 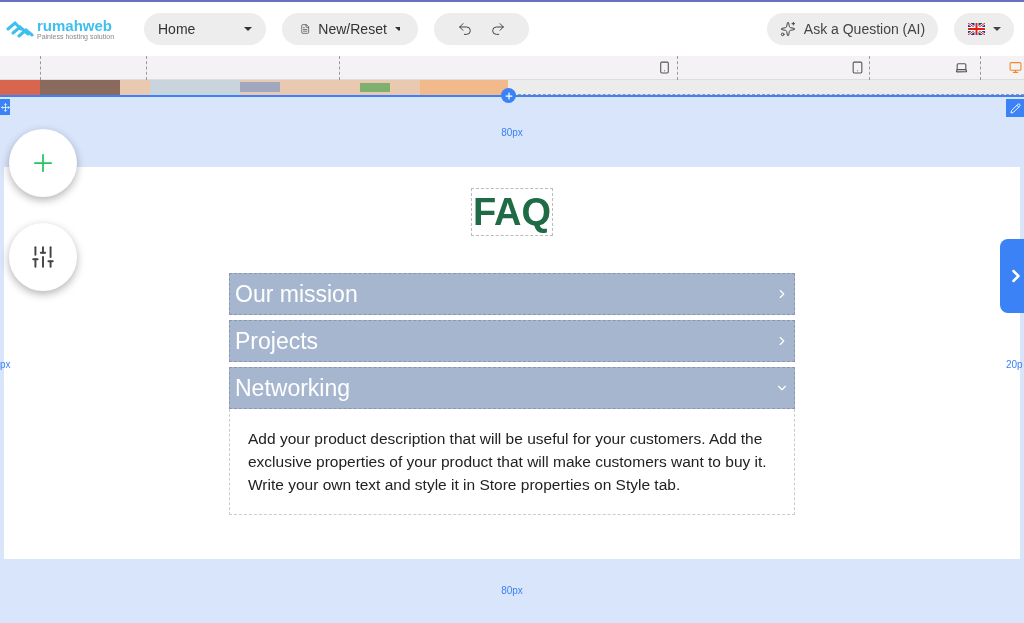 I want to click on expand-panel-button, so click(x=1012, y=276).